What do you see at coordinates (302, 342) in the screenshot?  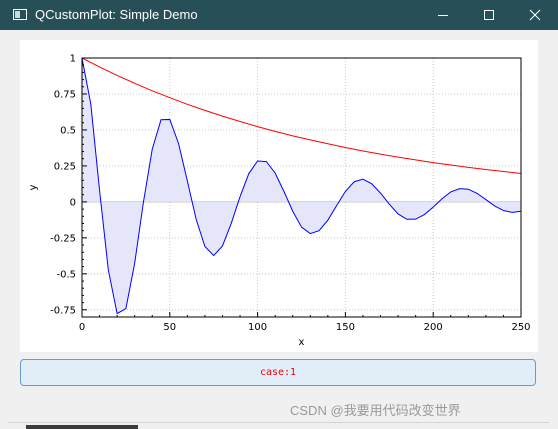 I see `x-axis-label: x` at bounding box center [302, 342].